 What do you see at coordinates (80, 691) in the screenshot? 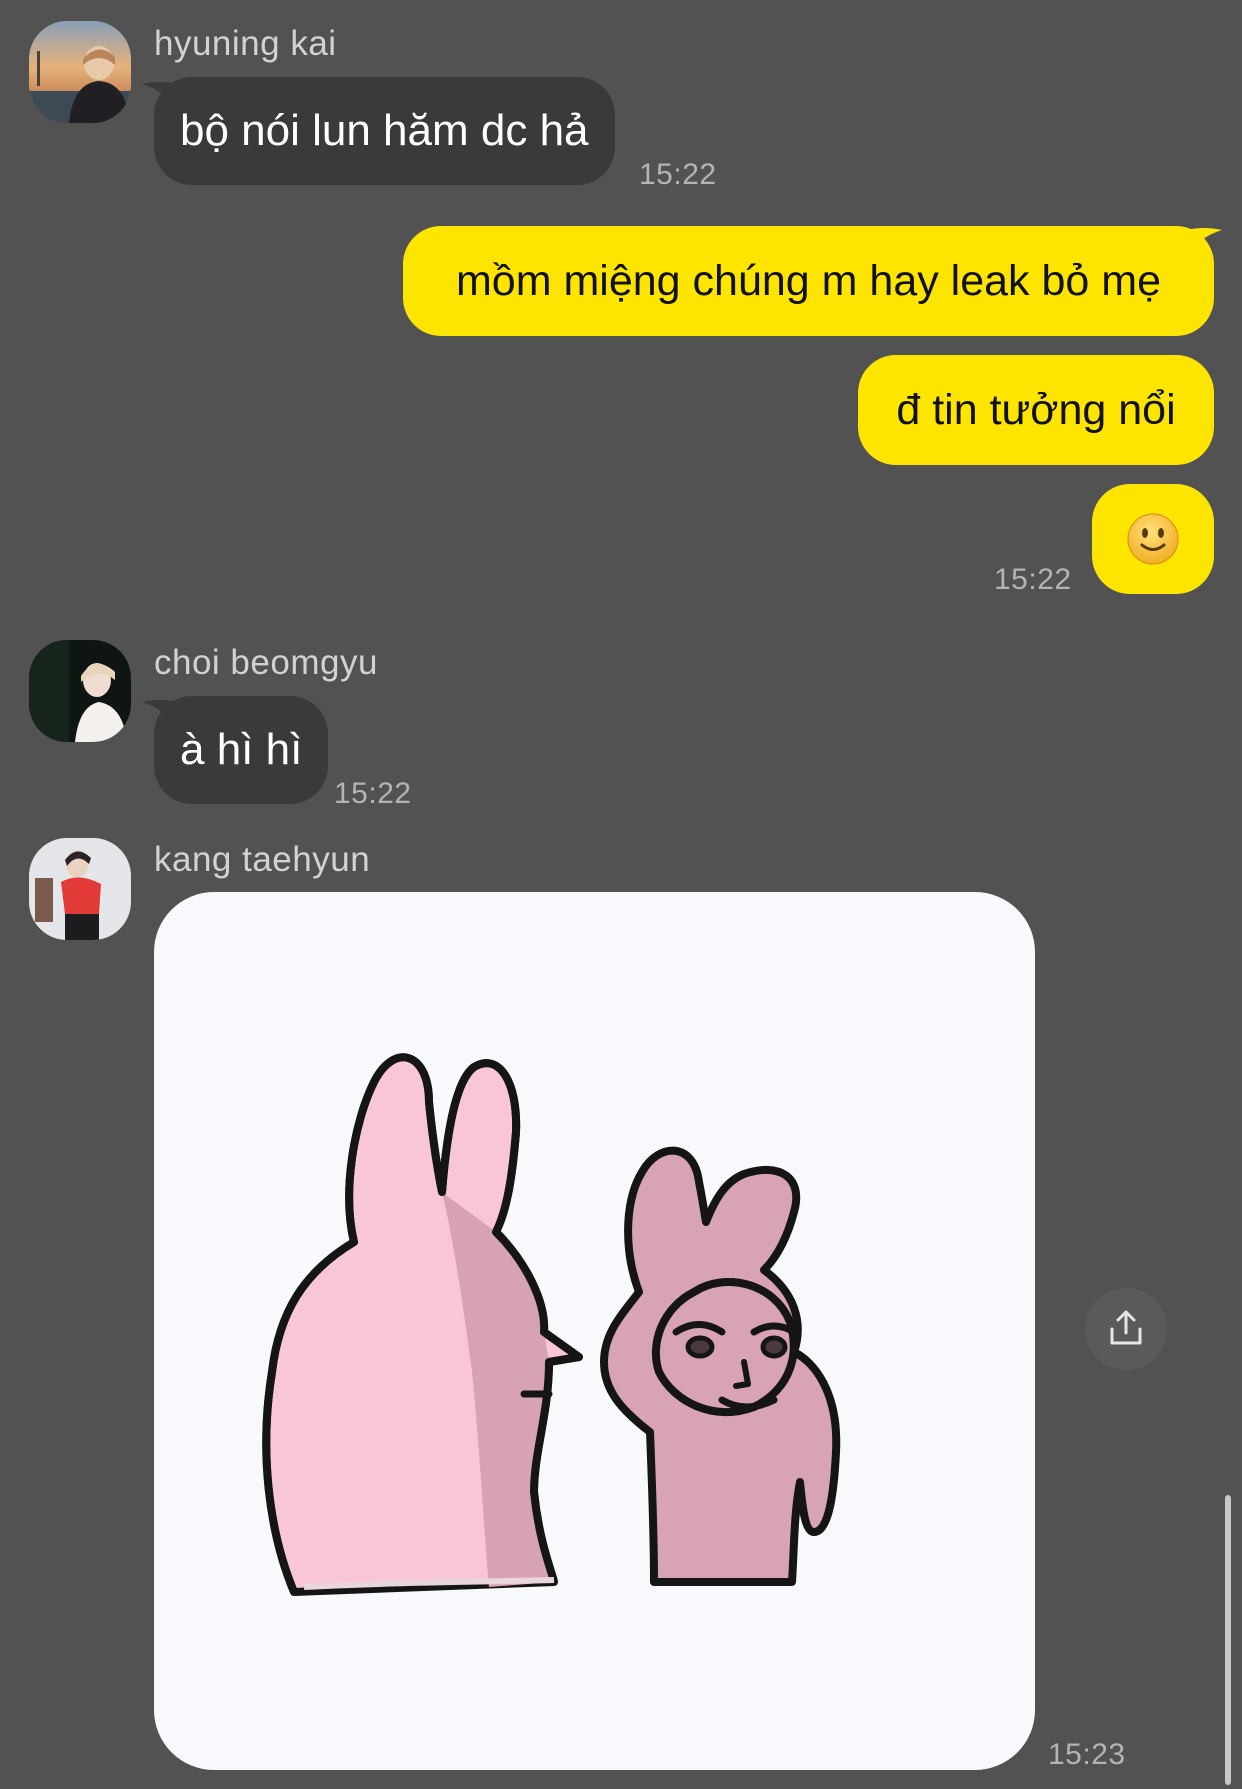
I see `avatar-choi-beomgyu` at bounding box center [80, 691].